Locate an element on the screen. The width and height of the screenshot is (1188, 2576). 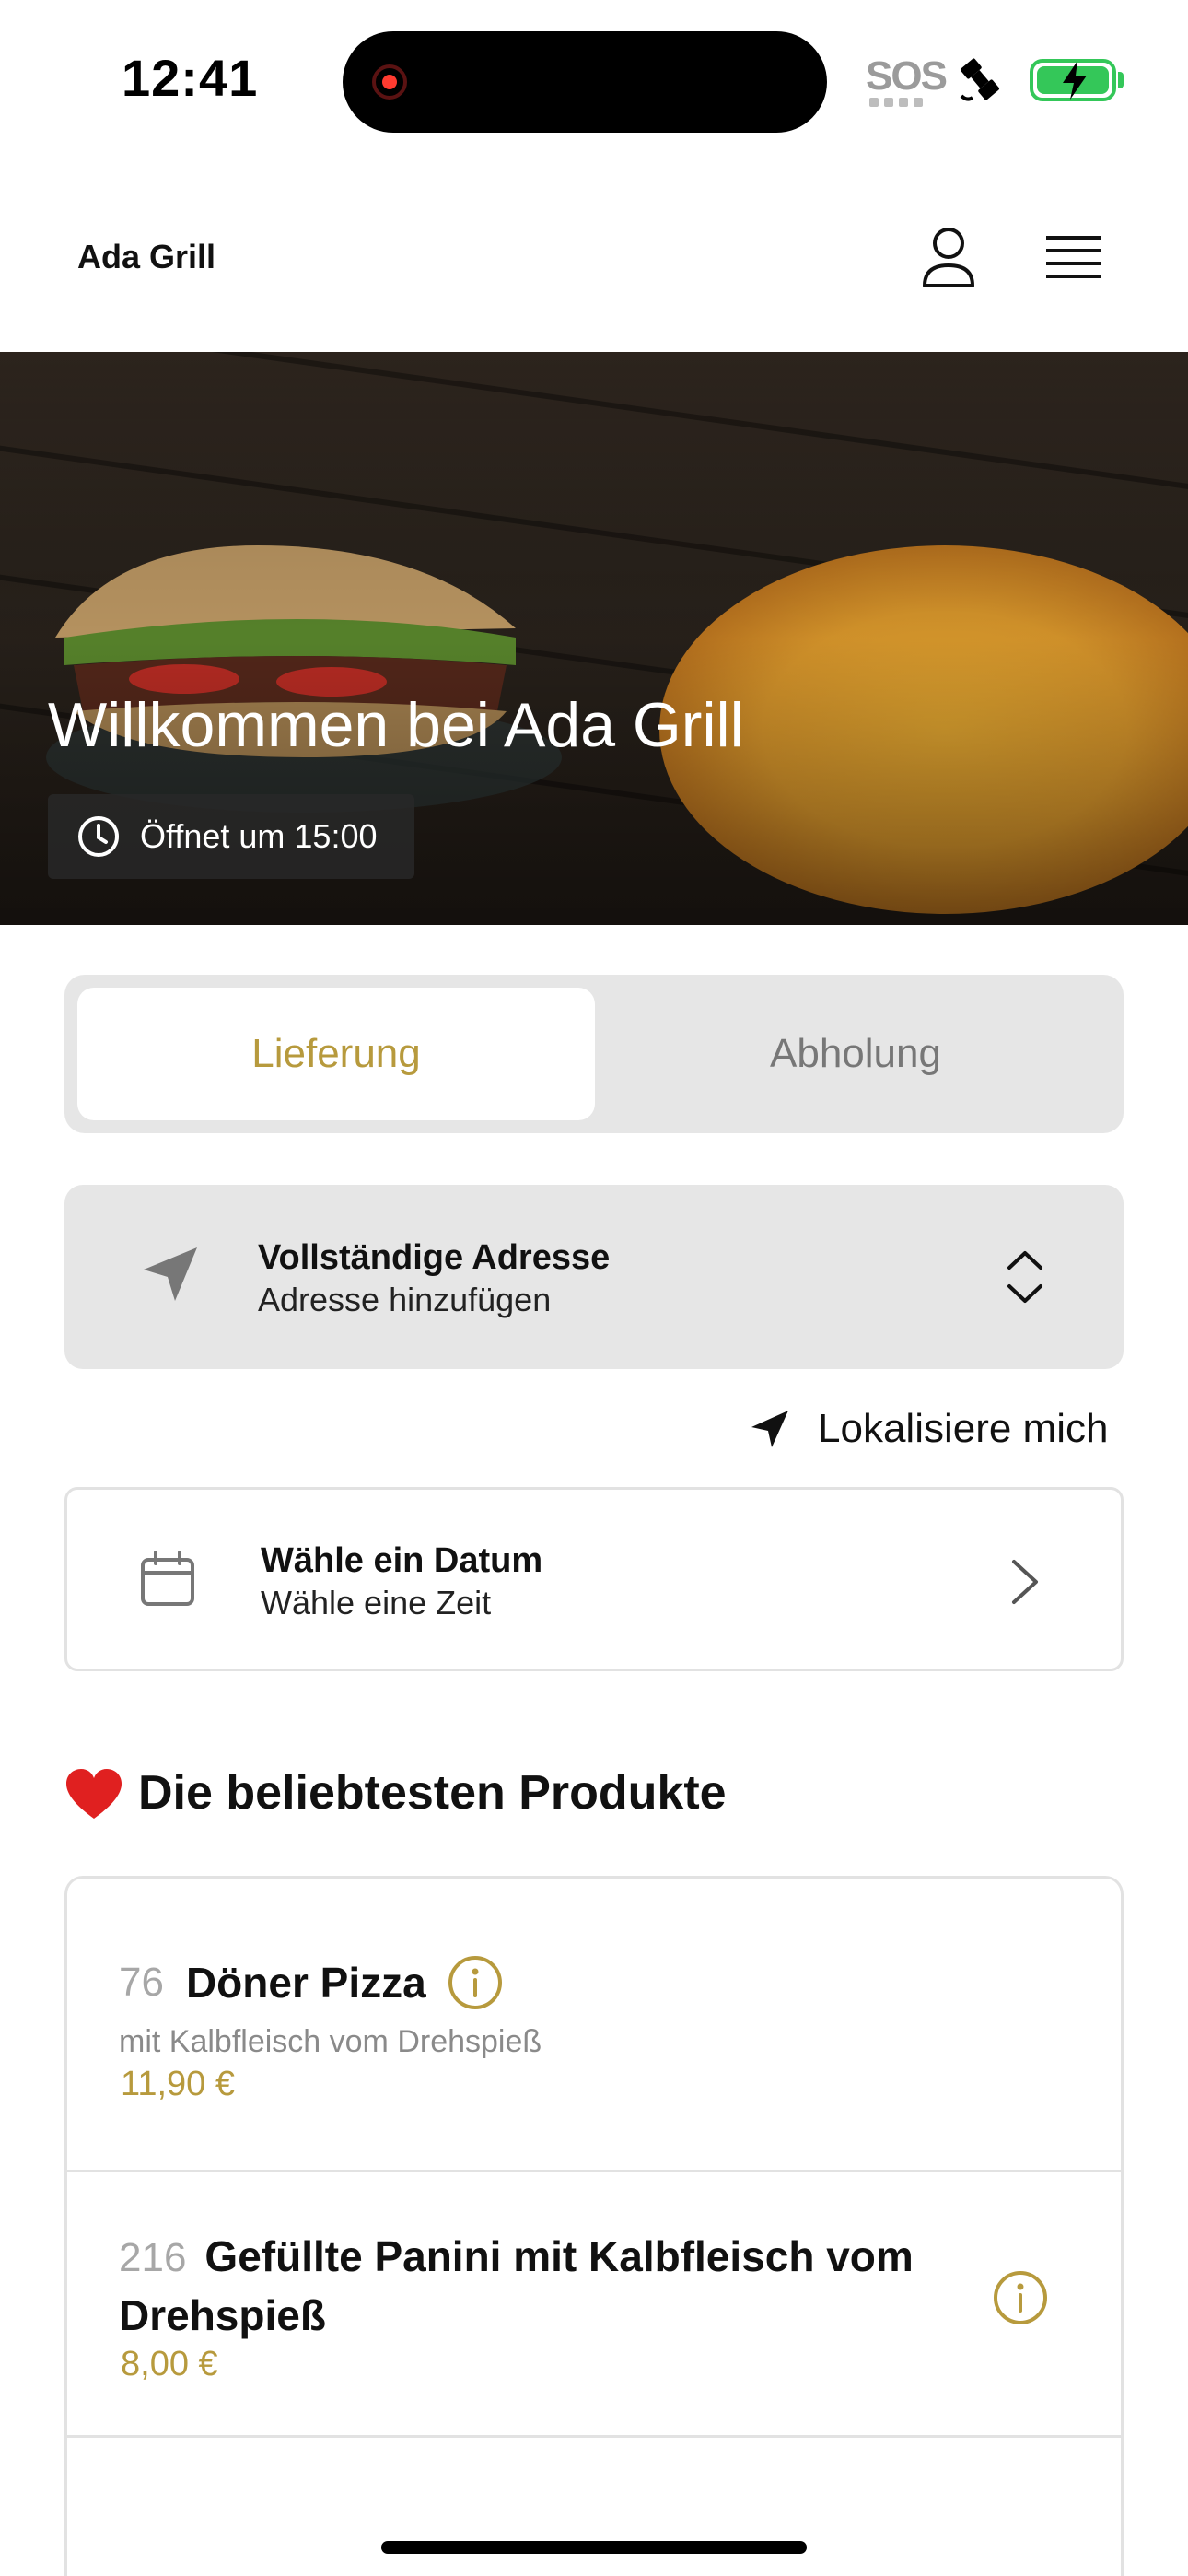
locate-me-button: Lokalisiere mich is located at coordinates (928, 1429).